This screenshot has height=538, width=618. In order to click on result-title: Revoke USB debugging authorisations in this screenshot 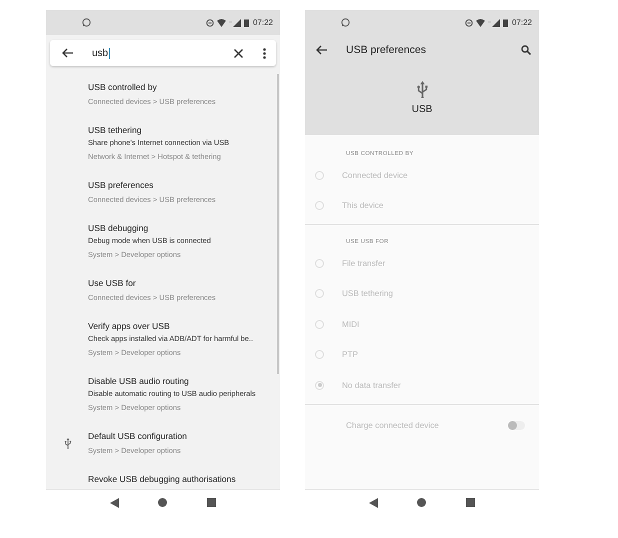, I will do `click(162, 479)`.